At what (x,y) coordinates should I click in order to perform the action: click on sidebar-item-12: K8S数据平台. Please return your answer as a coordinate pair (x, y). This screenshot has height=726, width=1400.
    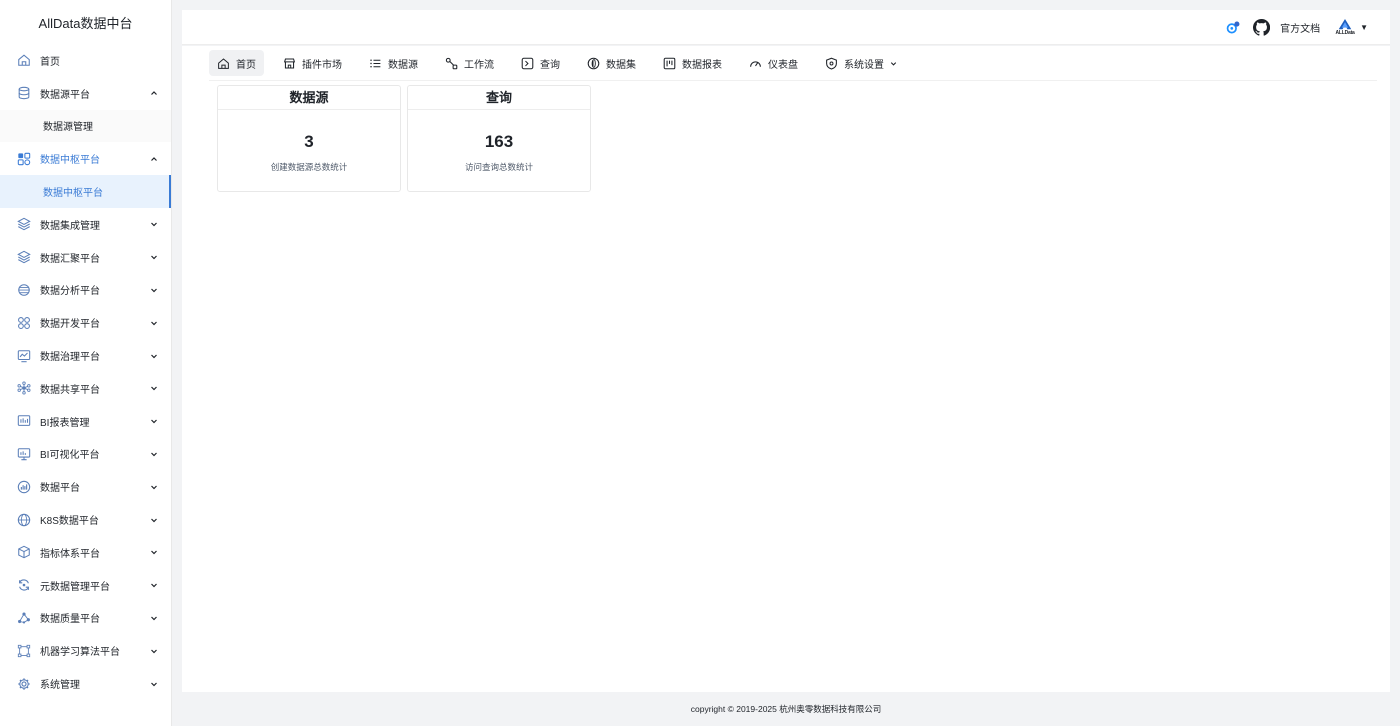
    Looking at the image, I should click on (85, 519).